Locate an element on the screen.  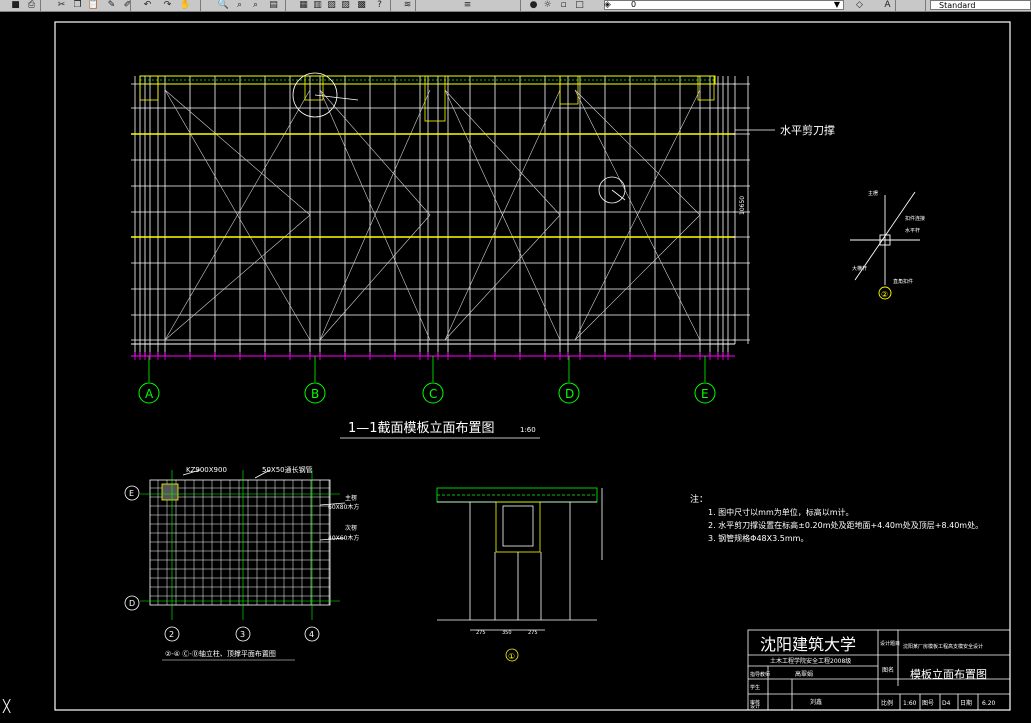
undo-icon: ↶ is located at coordinates (147, 5).